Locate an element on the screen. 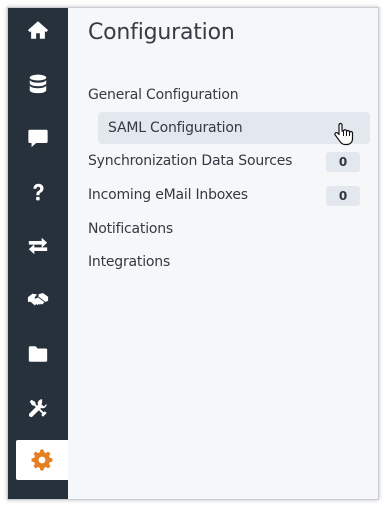 The image size is (386, 506). gear-icon is located at coordinates (42, 460).